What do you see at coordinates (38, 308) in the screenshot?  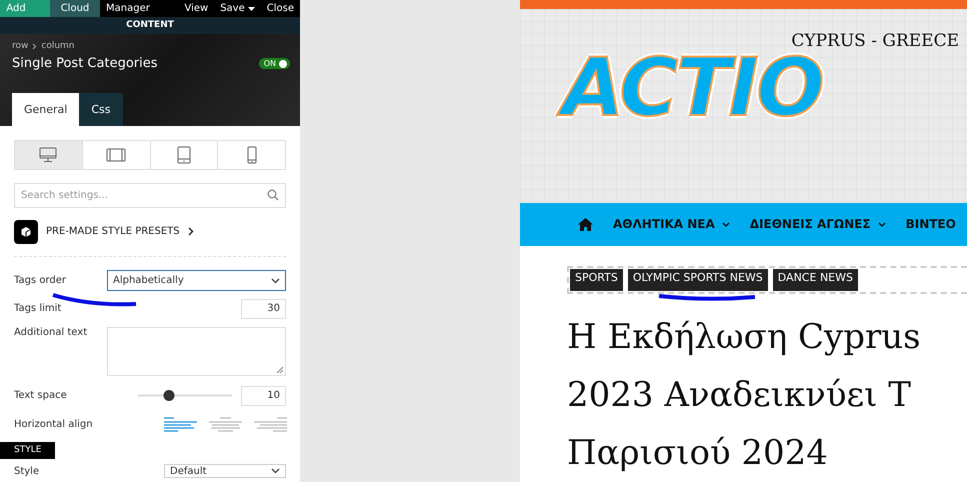 I see `setting-label: Tags limit` at bounding box center [38, 308].